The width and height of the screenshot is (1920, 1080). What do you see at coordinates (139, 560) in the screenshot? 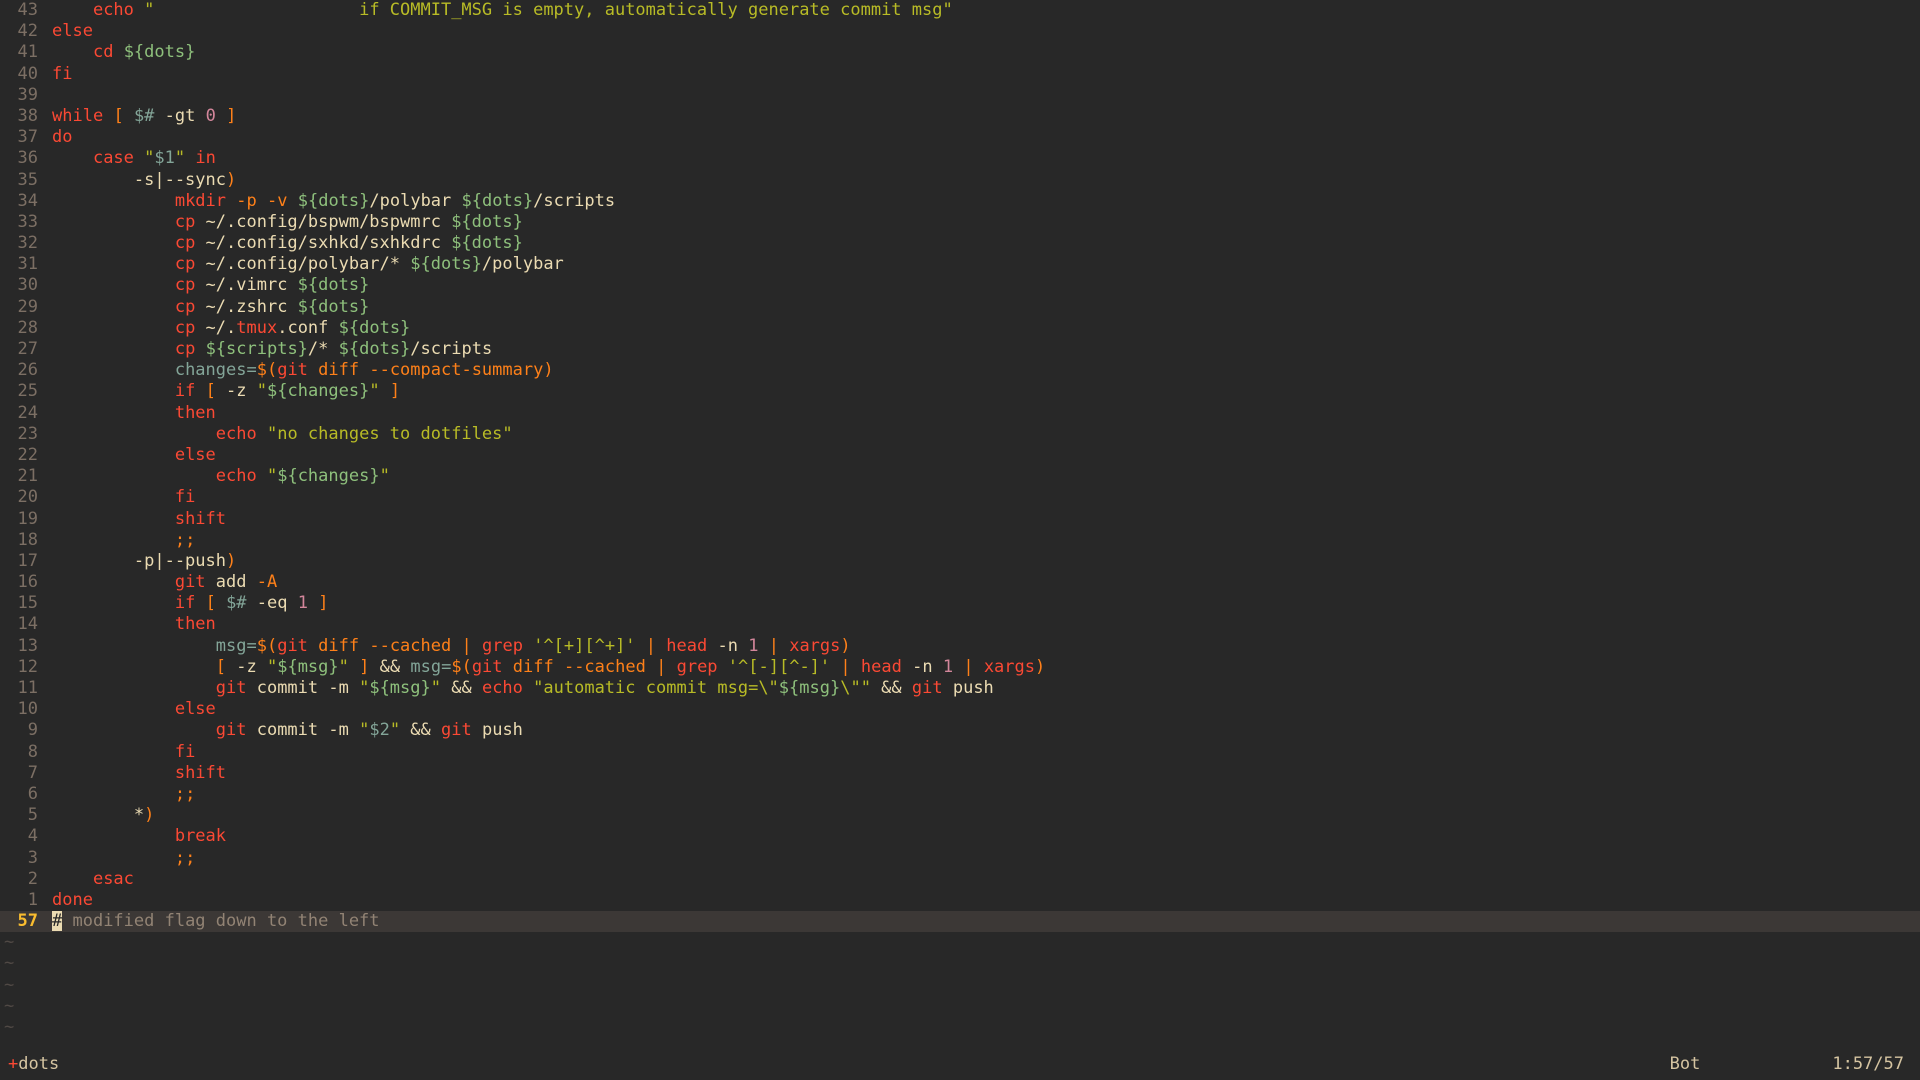
I see `code-token: -p|--push` at bounding box center [139, 560].